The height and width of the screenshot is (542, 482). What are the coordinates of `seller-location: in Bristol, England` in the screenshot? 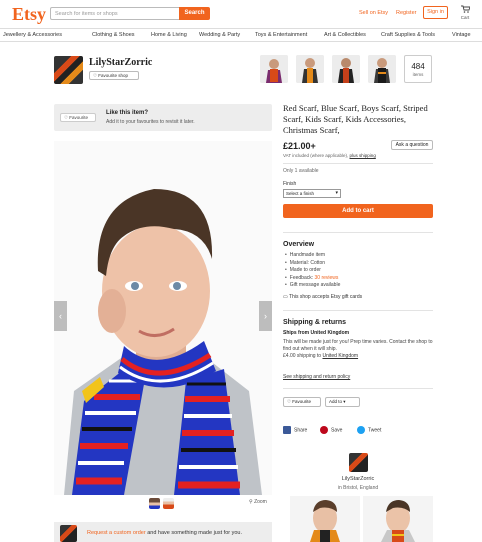 It's located at (358, 488).